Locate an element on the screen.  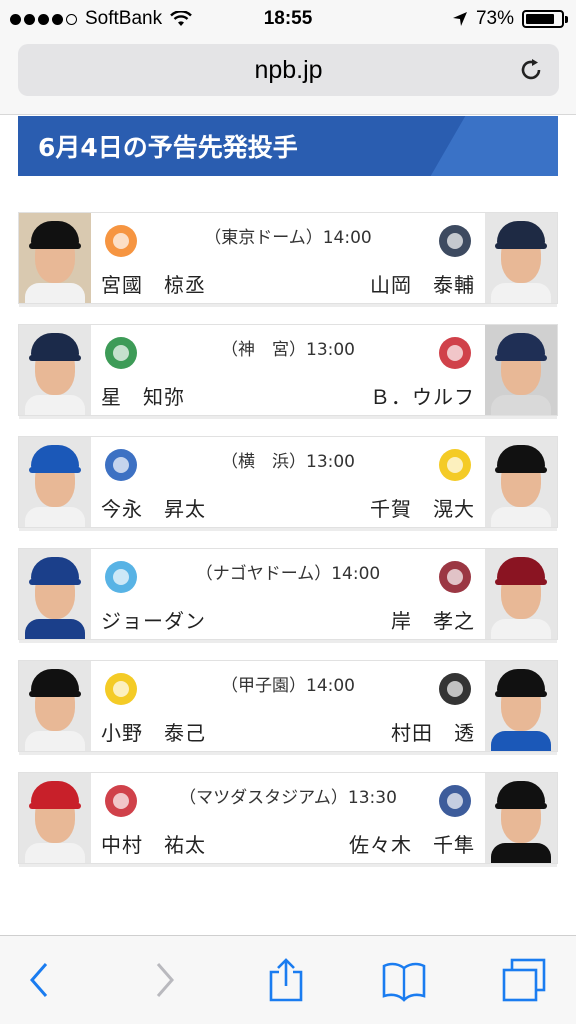
away-pitcher-name: 村田 透 is located at coordinates (433, 733).